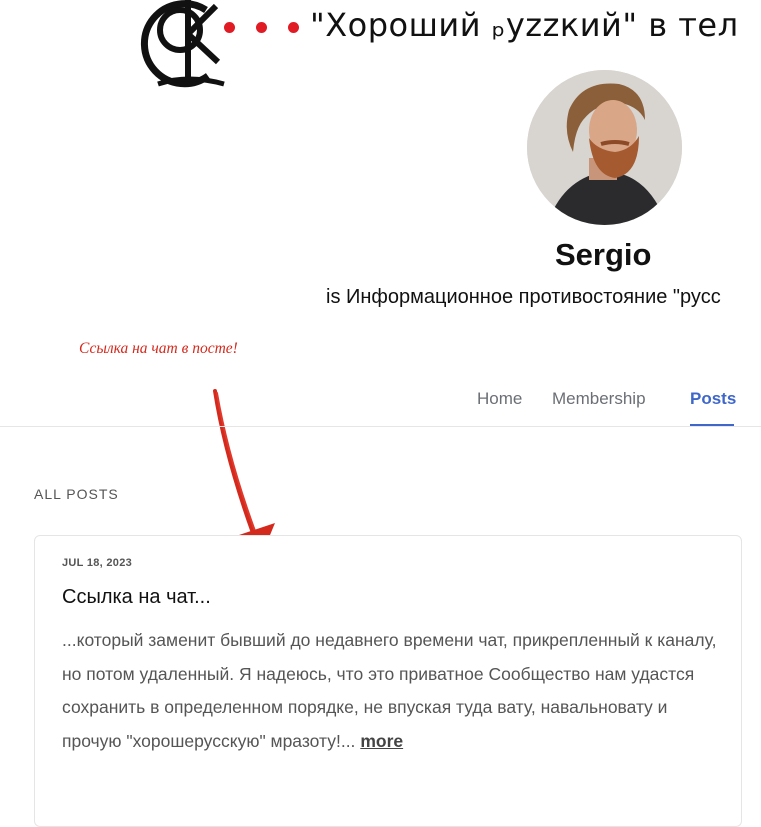 The width and height of the screenshot is (761, 827). I want to click on banner-title: "Хороший ₚуzzкий" в тел, so click(524, 25).